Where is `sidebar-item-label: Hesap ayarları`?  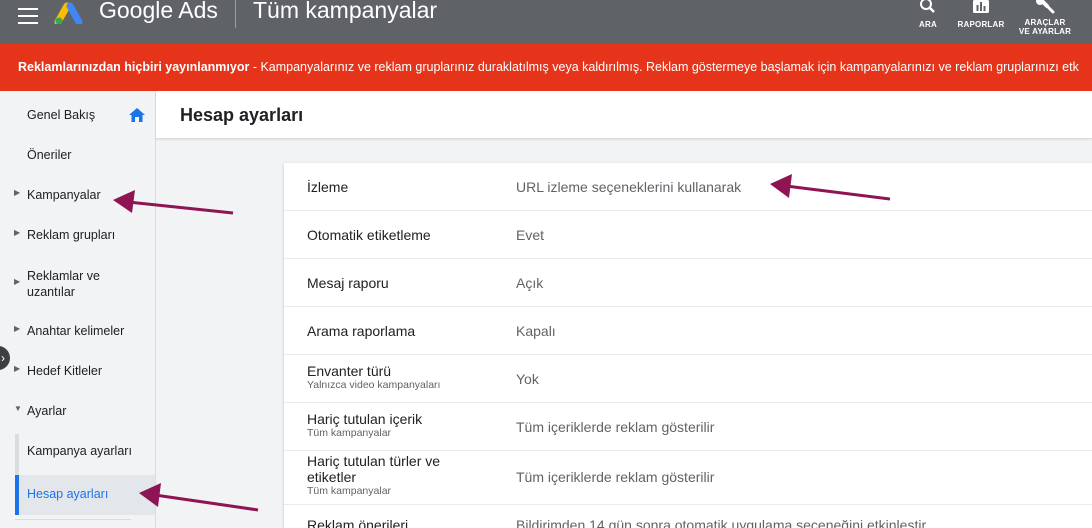 sidebar-item-label: Hesap ayarları is located at coordinates (68, 494).